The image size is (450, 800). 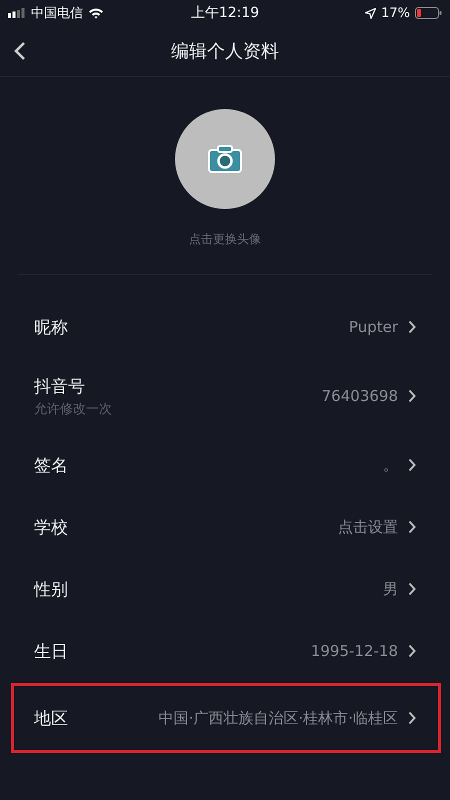 What do you see at coordinates (359, 396) in the screenshot?
I see `field-value: 76403698` at bounding box center [359, 396].